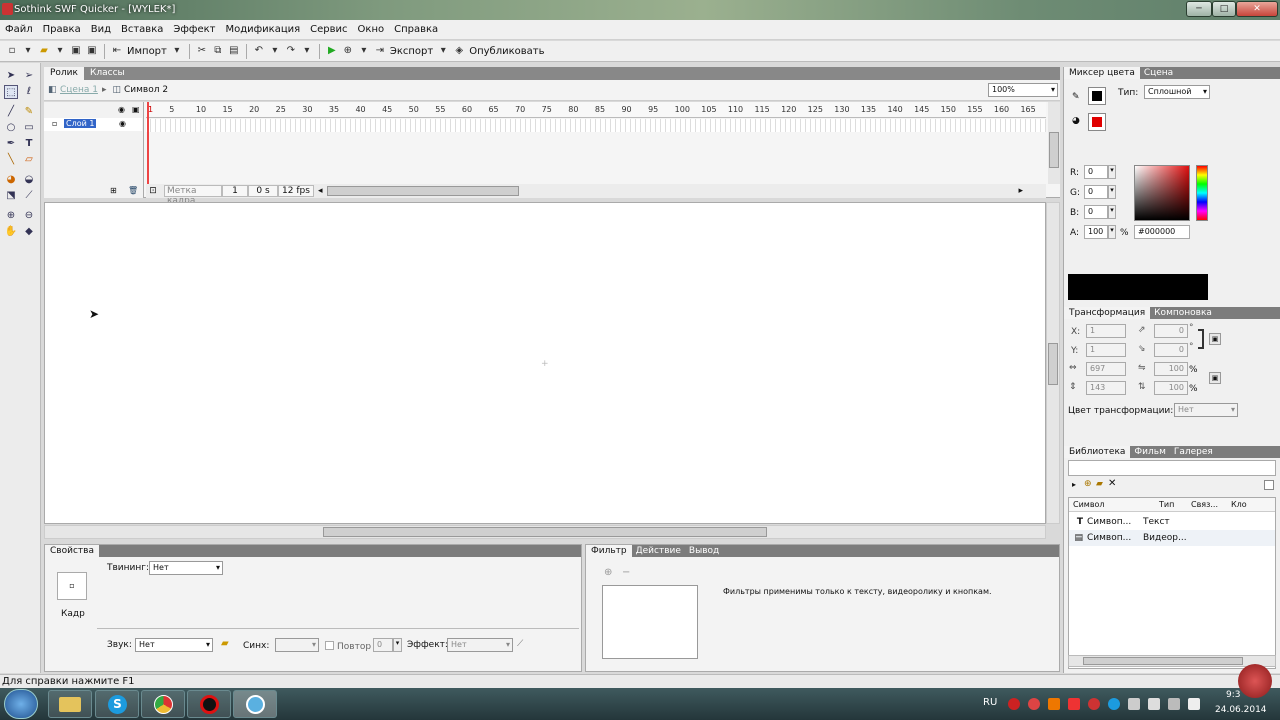 Image resolution: width=1280 pixels, height=720 pixels. Describe the element at coordinates (1113, 504) in the screenshot. I see `col-symbol: Символ` at that location.